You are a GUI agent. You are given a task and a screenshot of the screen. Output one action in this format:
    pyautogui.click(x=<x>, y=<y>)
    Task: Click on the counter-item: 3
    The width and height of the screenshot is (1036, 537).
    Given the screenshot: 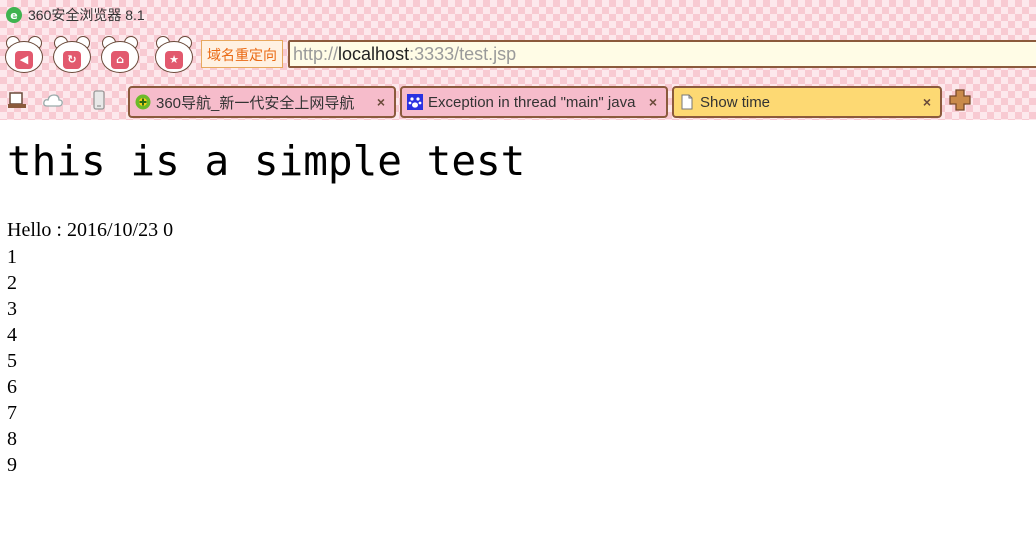 What is the action you would take?
    pyautogui.click(x=12, y=309)
    